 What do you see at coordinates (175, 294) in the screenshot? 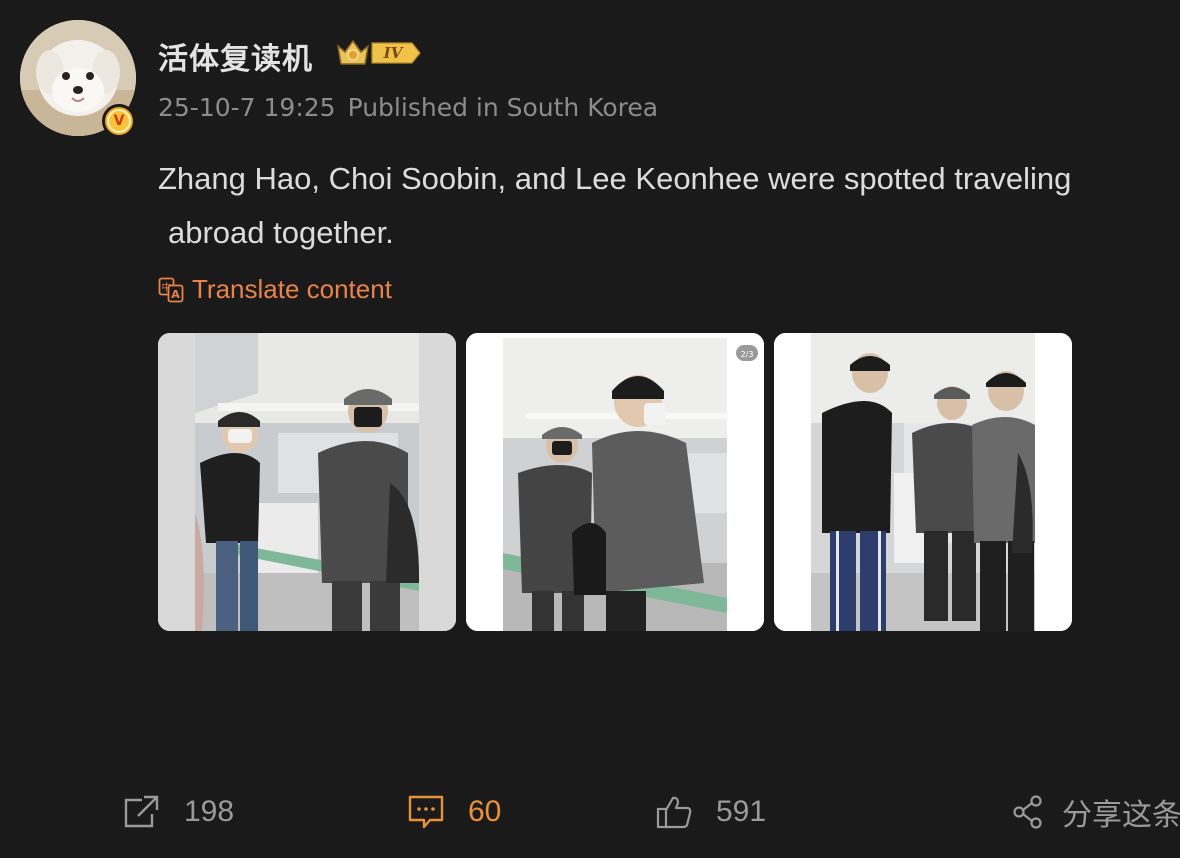
I see `svg-text: A` at bounding box center [175, 294].